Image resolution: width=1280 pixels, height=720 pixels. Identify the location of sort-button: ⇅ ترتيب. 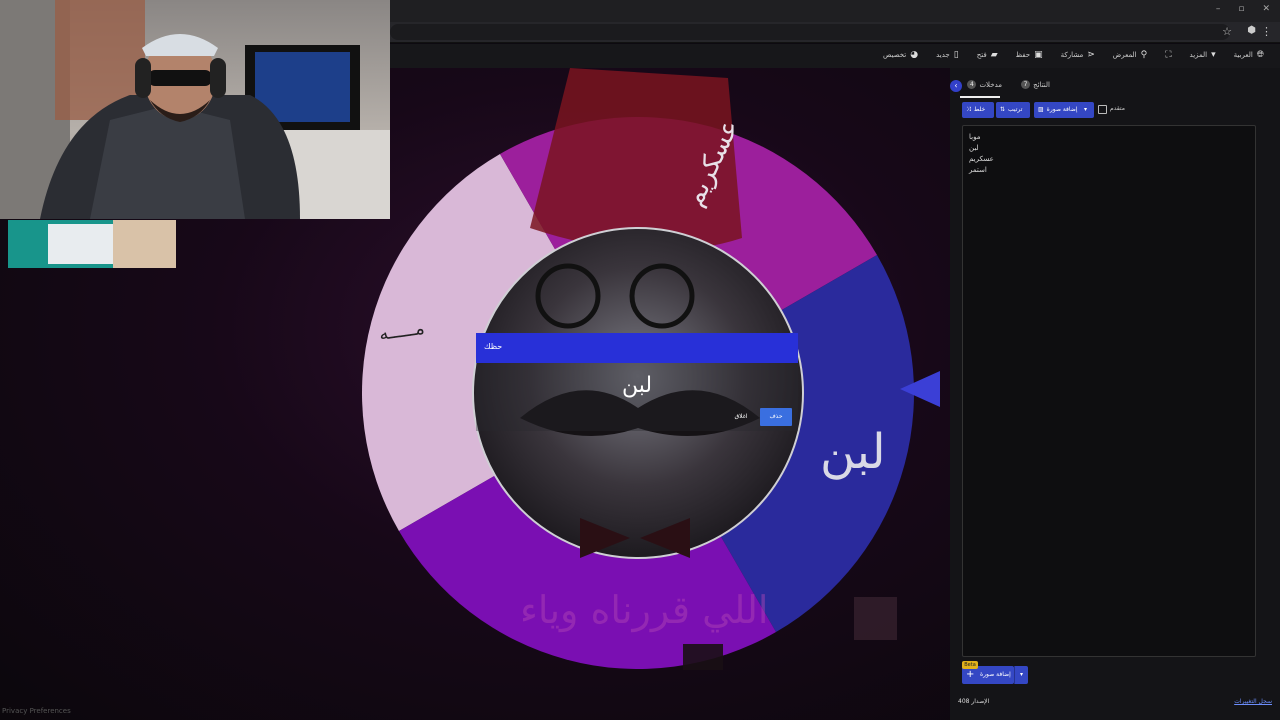
(1013, 110).